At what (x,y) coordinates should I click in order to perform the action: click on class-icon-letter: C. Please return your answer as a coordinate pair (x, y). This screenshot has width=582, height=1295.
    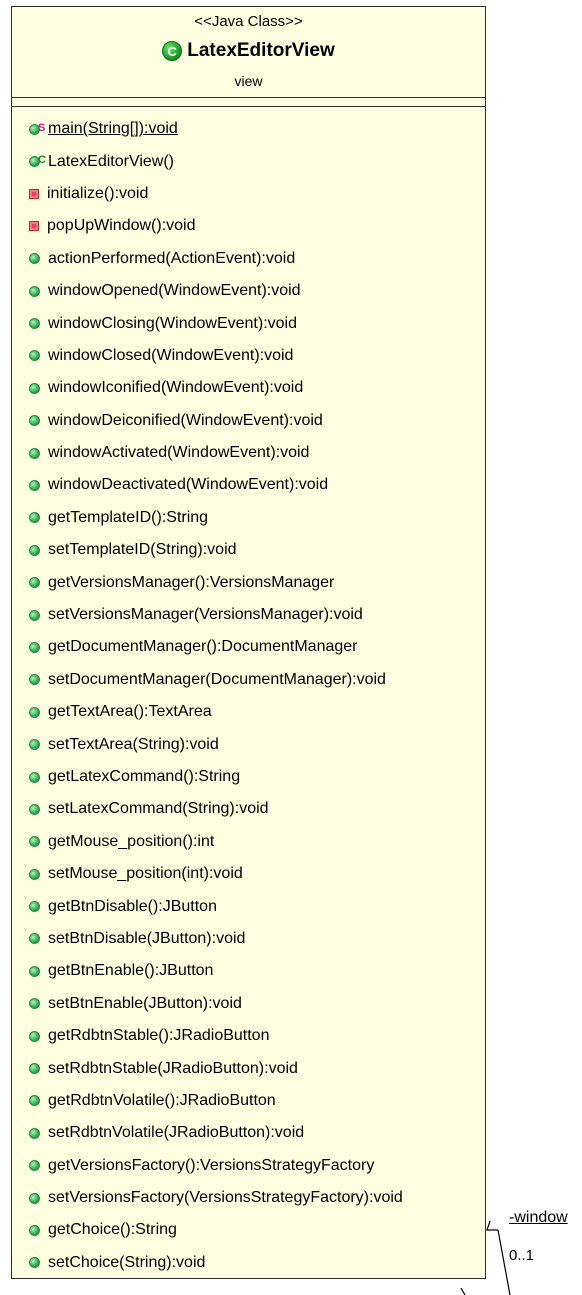
    Looking at the image, I should click on (172, 51).